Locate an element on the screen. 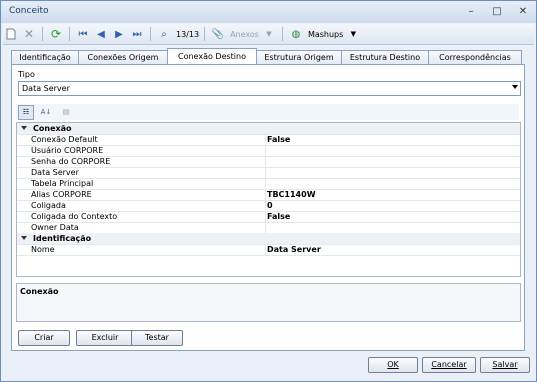  tipo-select: Data Server is located at coordinates (269, 88).